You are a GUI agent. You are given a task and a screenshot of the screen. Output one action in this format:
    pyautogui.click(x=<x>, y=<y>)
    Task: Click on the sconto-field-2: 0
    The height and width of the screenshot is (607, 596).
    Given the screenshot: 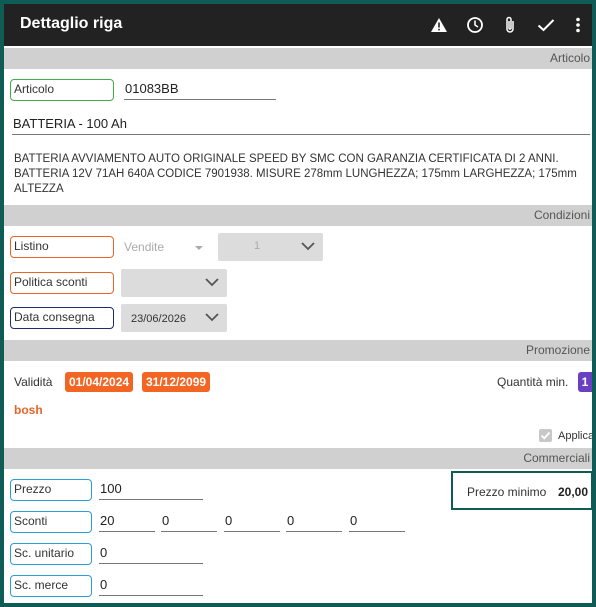 What is the action you would take?
    pyautogui.click(x=189, y=522)
    